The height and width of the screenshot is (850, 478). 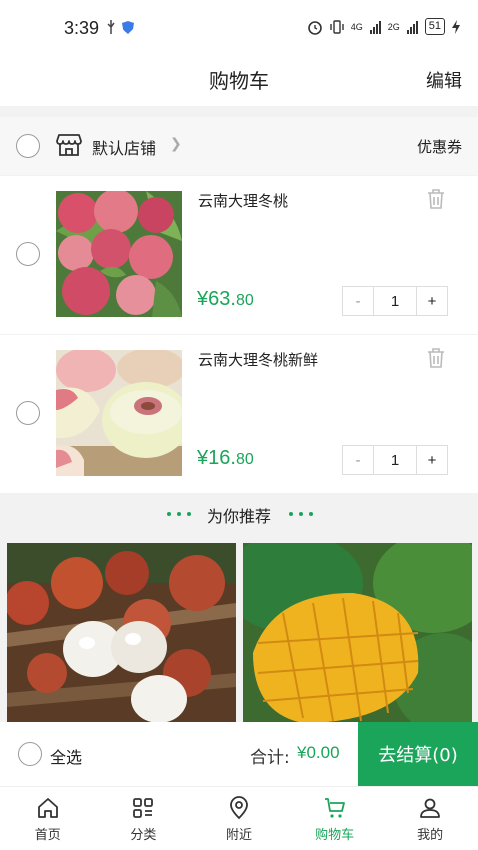 I want to click on page-title: 购物车, so click(x=239, y=81).